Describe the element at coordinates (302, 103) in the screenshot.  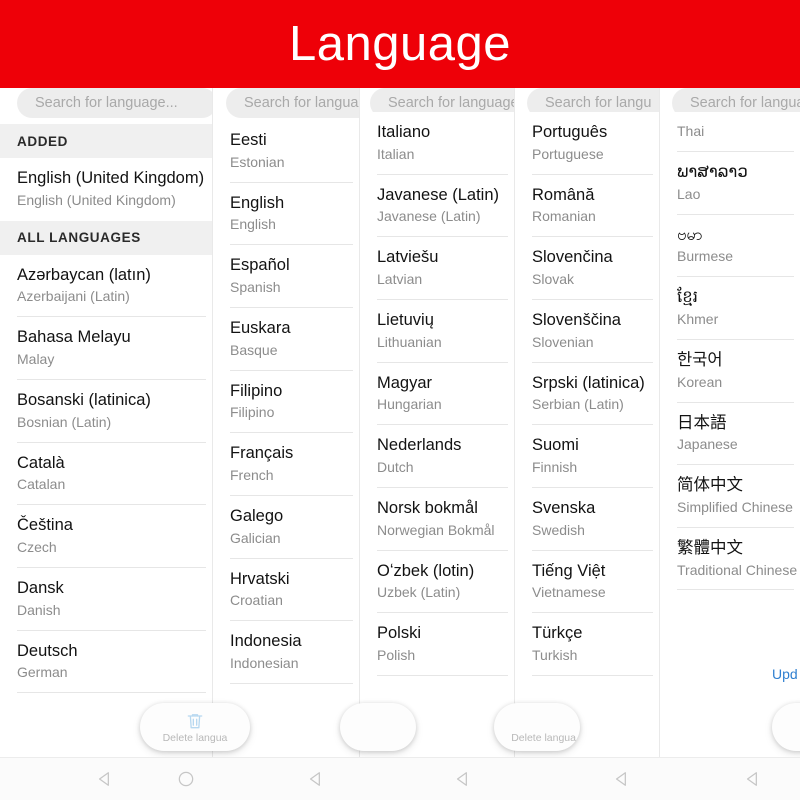
I see `search-placeholder-2: Search for languag` at that location.